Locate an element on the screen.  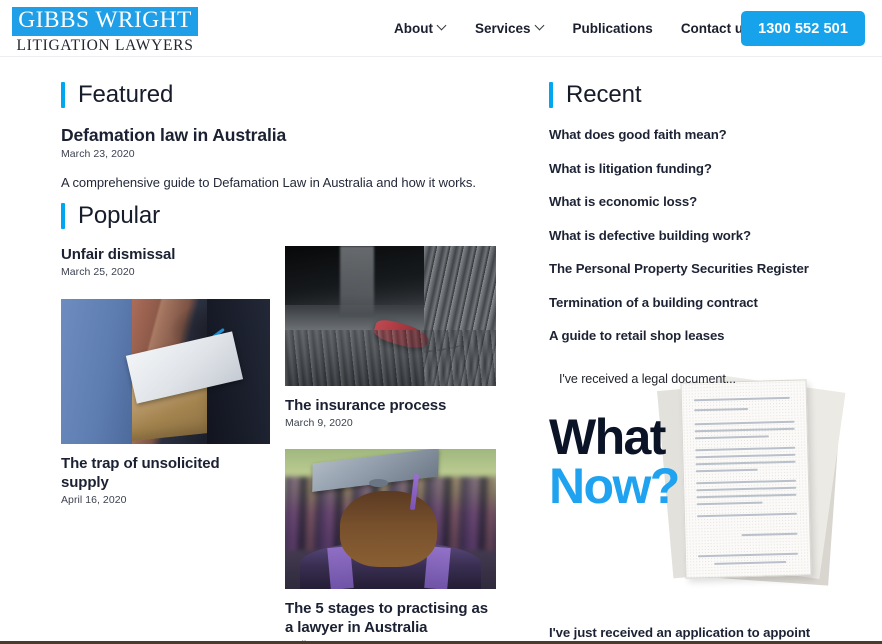
logo-secondary-text: LITIGATION LAWYERS is located at coordinates (105, 45).